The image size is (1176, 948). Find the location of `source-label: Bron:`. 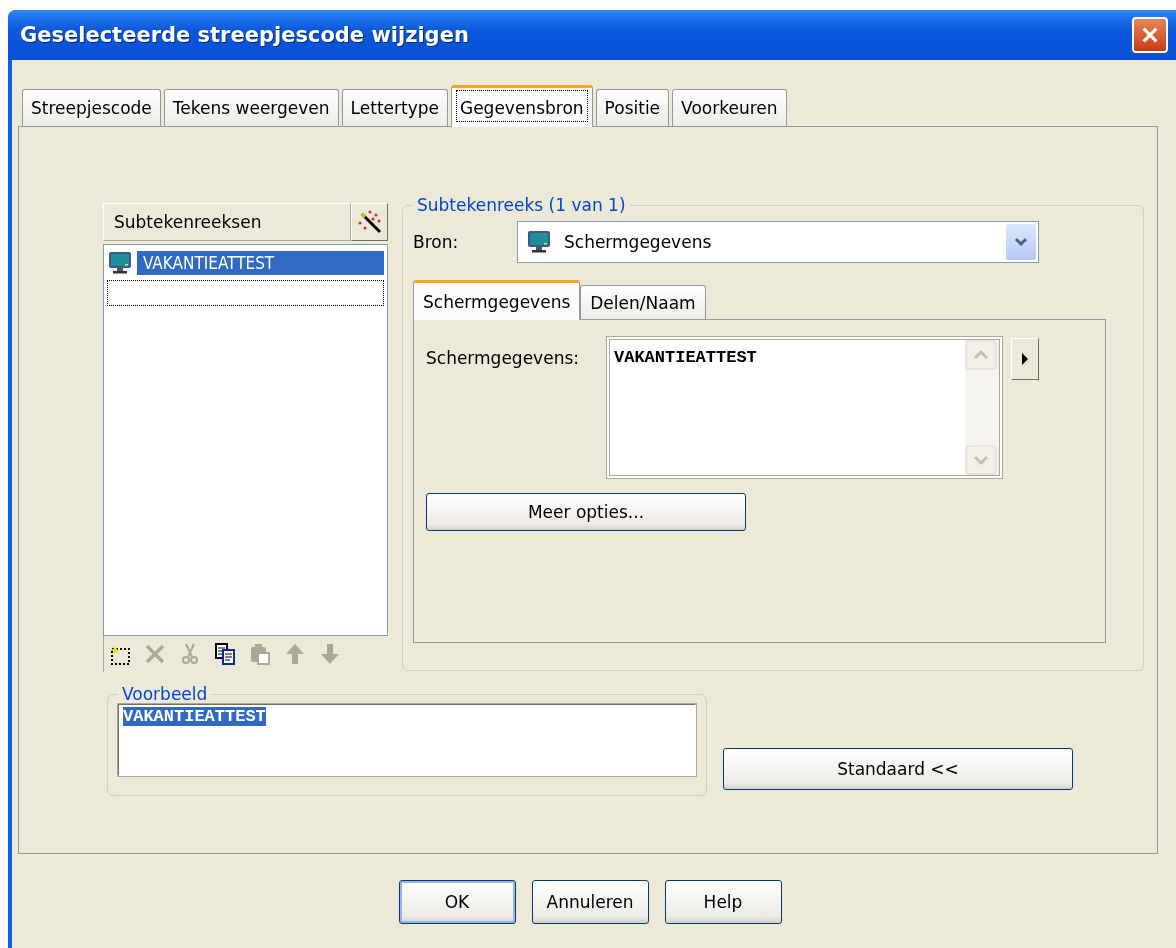

source-label: Bron: is located at coordinates (436, 242).